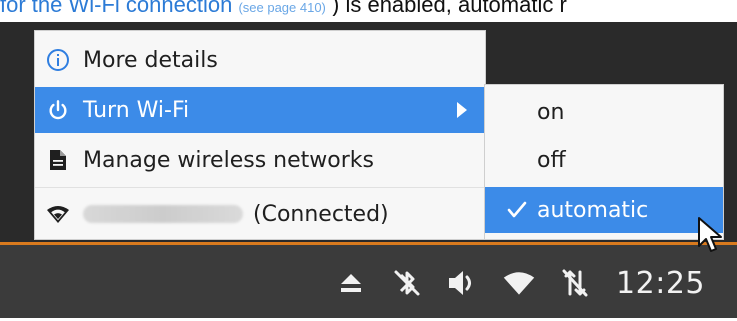  Describe the element at coordinates (710, 234) in the screenshot. I see `mouse-cursor-icon` at that location.